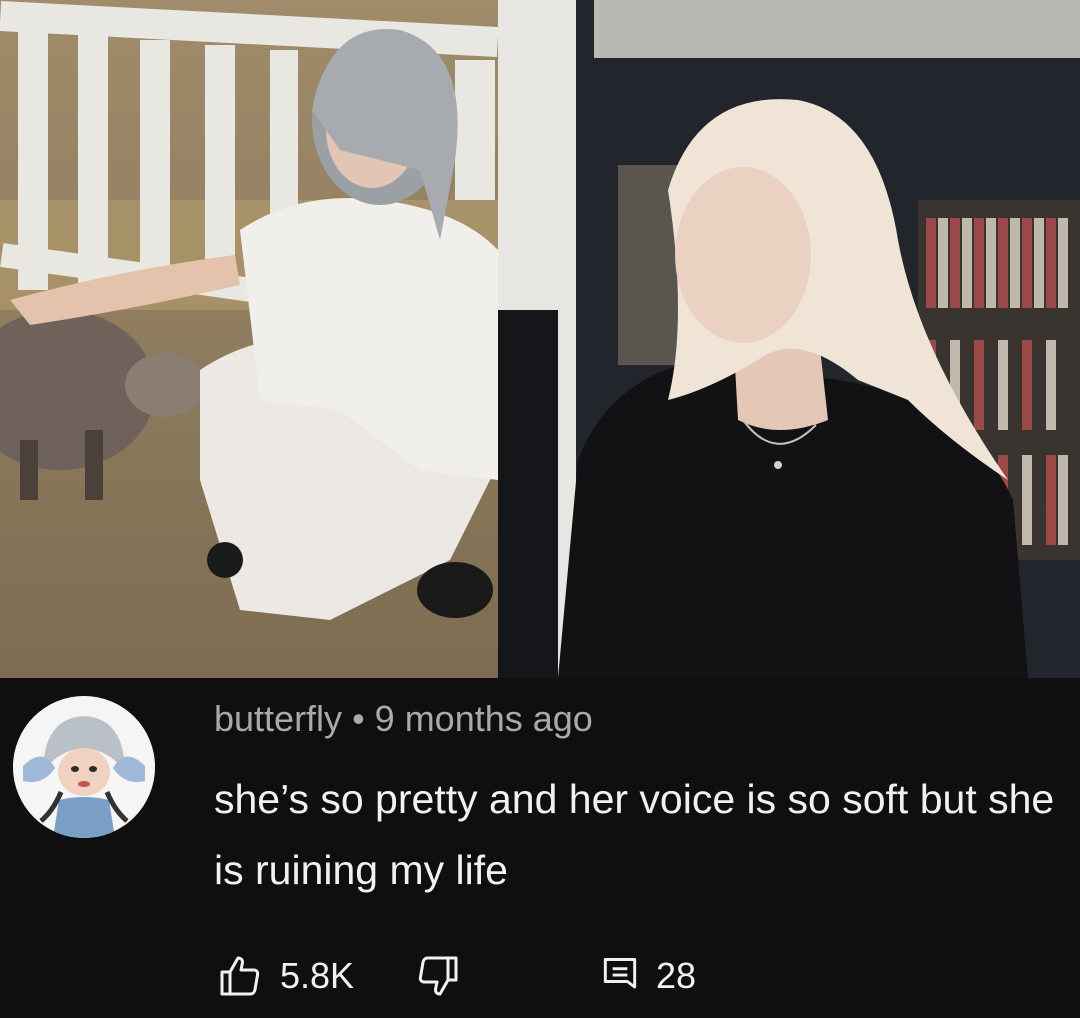 The height and width of the screenshot is (1018, 1080). Describe the element at coordinates (240, 976) in the screenshot. I see `thumbs-up-icon` at that location.